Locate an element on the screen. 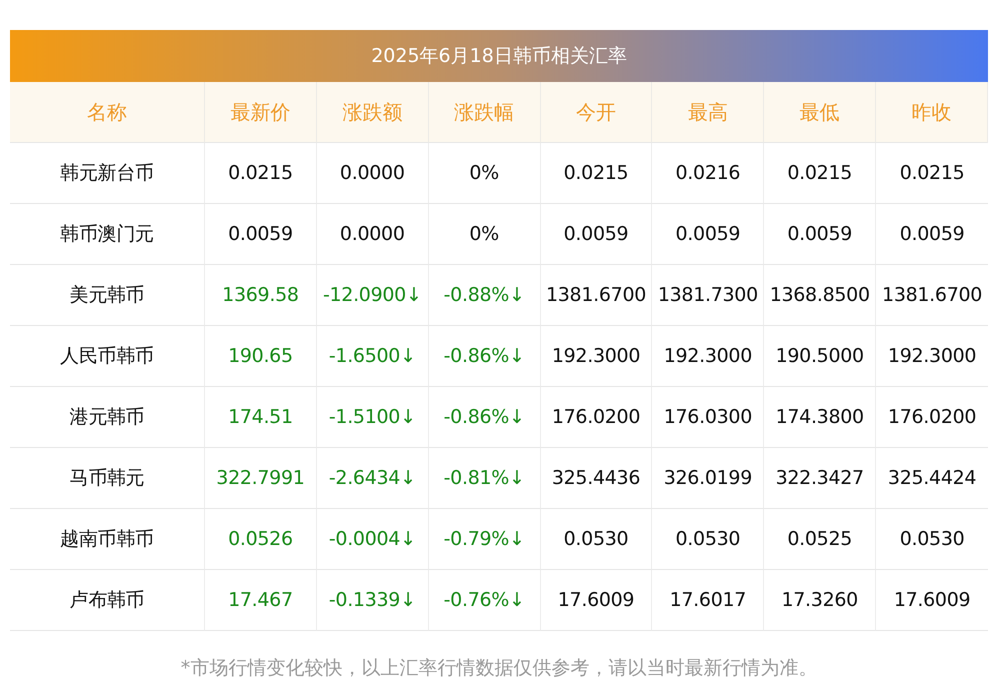 The width and height of the screenshot is (1000, 698). table-cell: 卢布韩币 is located at coordinates (107, 600).